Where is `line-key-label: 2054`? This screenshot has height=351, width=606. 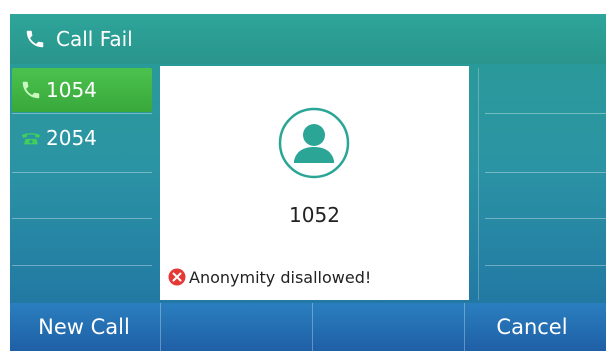 line-key-label: 2054 is located at coordinates (71, 138).